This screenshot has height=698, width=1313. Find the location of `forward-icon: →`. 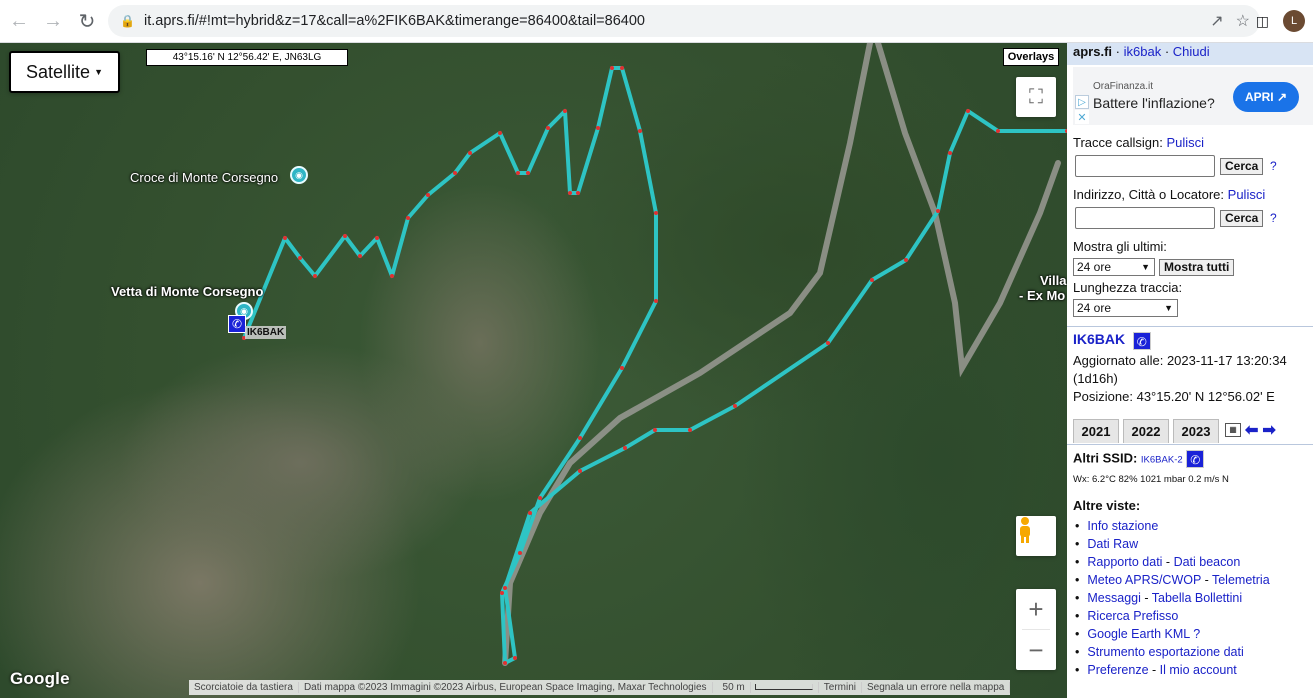

forward-icon: → is located at coordinates (53, 21).